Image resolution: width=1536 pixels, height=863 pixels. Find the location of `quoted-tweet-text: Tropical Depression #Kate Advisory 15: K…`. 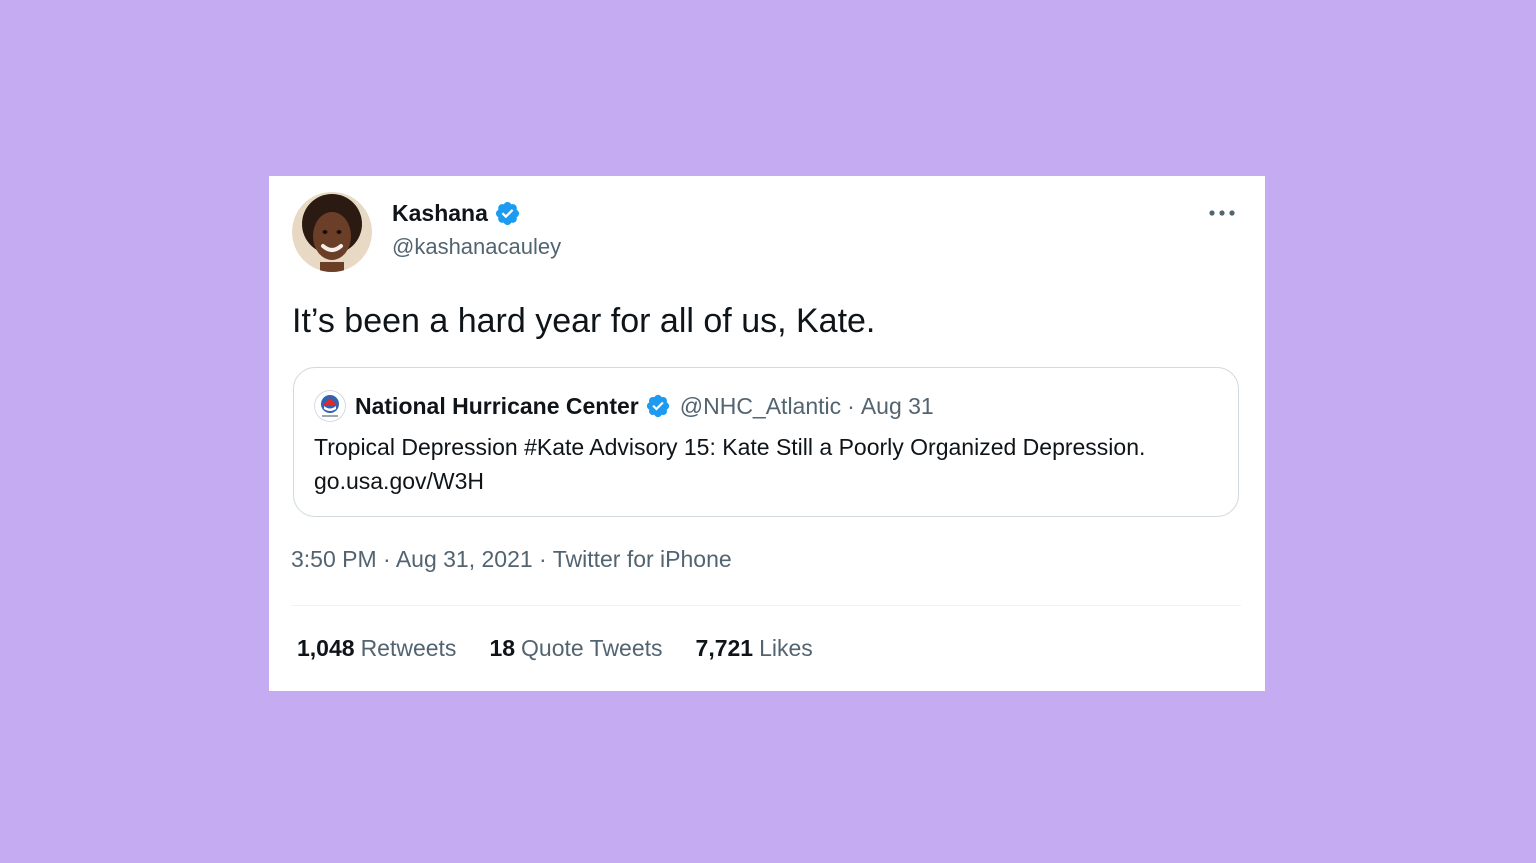

quoted-tweet-text: Tropical Depression #Kate Advisory 15: K… is located at coordinates (730, 464).